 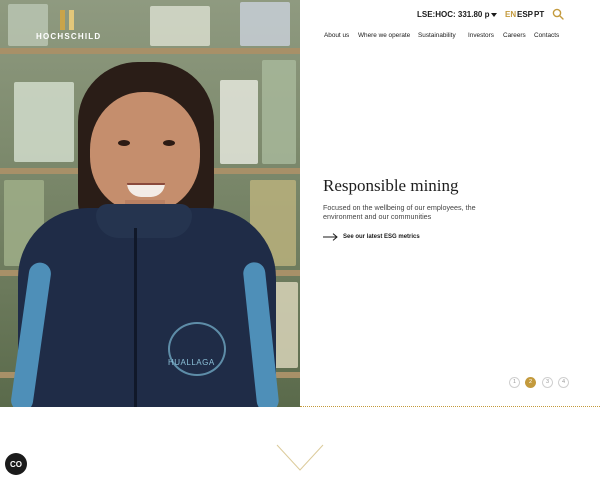 What do you see at coordinates (453, 14) in the screenshot?
I see `stock-ticker-text: LSE:HOC: 331.80 p` at bounding box center [453, 14].